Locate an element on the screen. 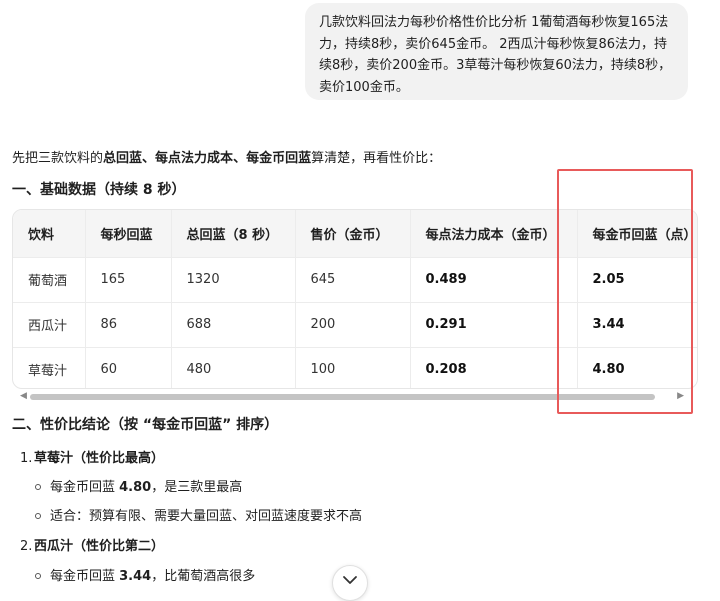  ranking-title-text: 西瓜汁（性价比第二） is located at coordinates (99, 546).